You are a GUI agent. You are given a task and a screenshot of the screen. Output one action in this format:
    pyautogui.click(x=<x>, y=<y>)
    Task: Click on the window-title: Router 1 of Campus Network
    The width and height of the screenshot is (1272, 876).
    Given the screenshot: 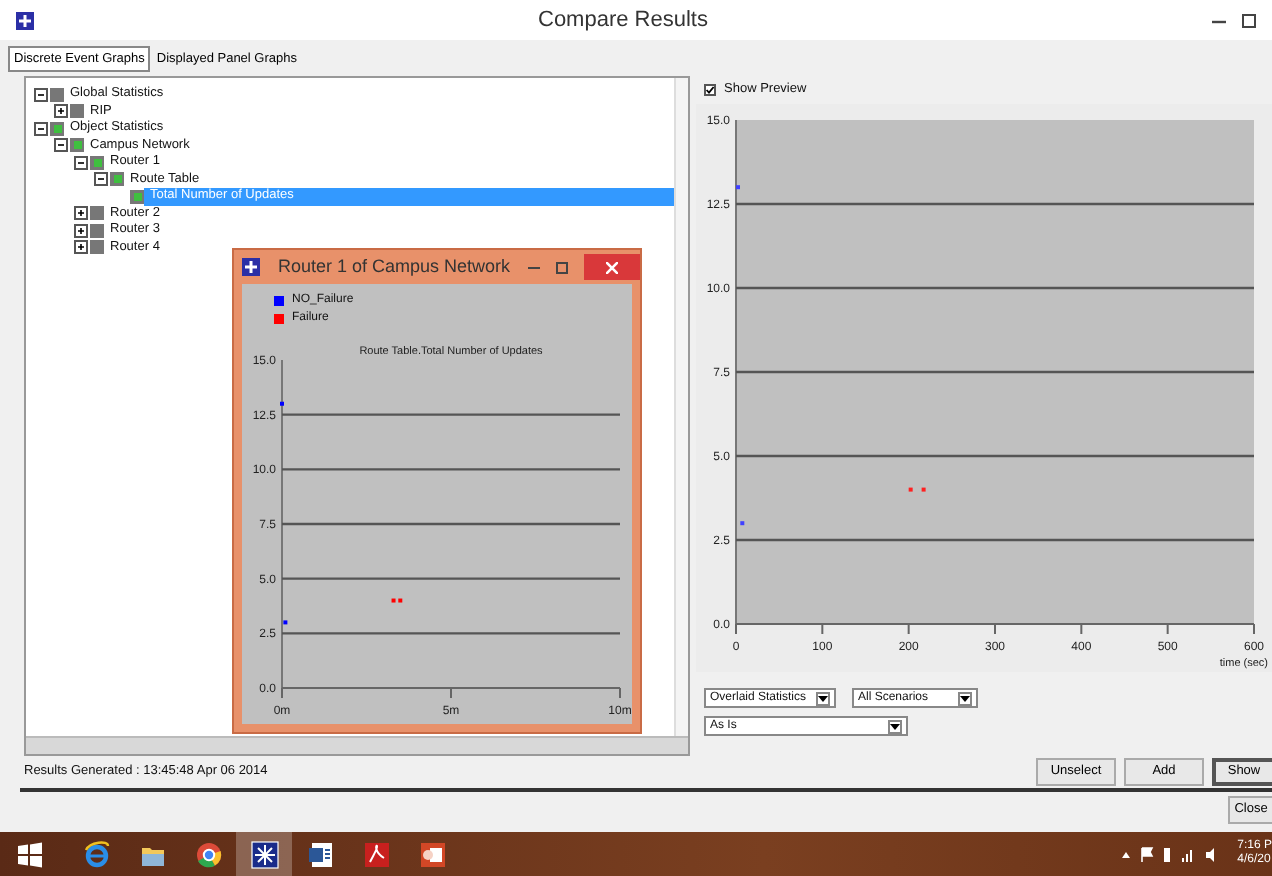 What is the action you would take?
    pyautogui.click(x=394, y=266)
    